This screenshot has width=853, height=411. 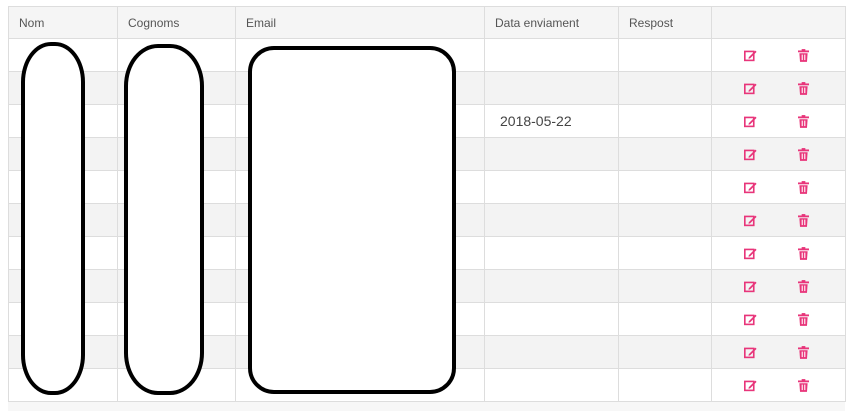 I want to click on column-header-data-enviament: Data enviament, so click(x=551, y=22).